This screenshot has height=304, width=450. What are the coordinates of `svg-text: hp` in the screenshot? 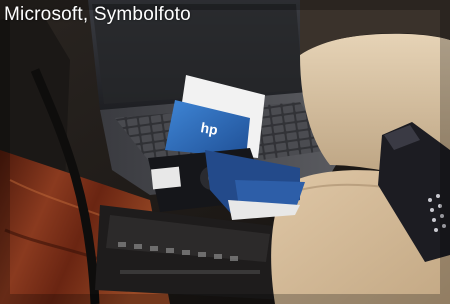 It's located at (209, 128).